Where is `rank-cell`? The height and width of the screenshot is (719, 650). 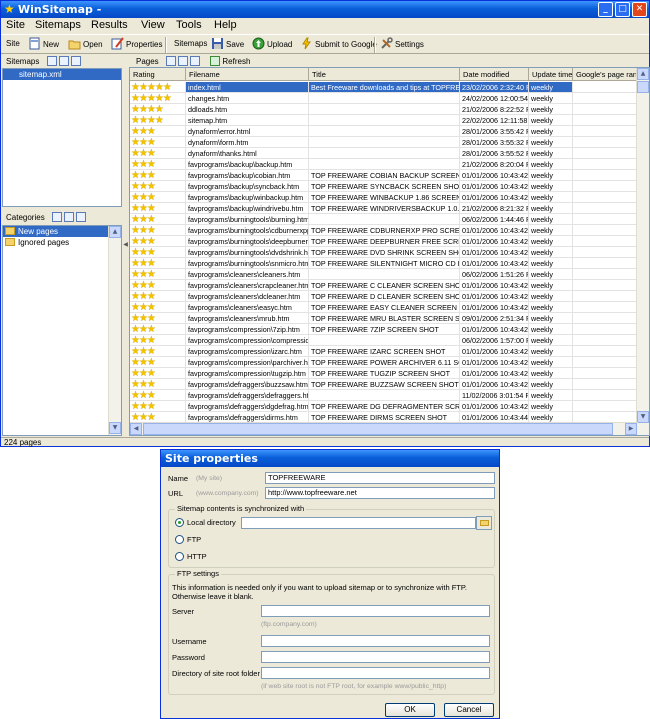
rank-cell is located at coordinates (605, 362).